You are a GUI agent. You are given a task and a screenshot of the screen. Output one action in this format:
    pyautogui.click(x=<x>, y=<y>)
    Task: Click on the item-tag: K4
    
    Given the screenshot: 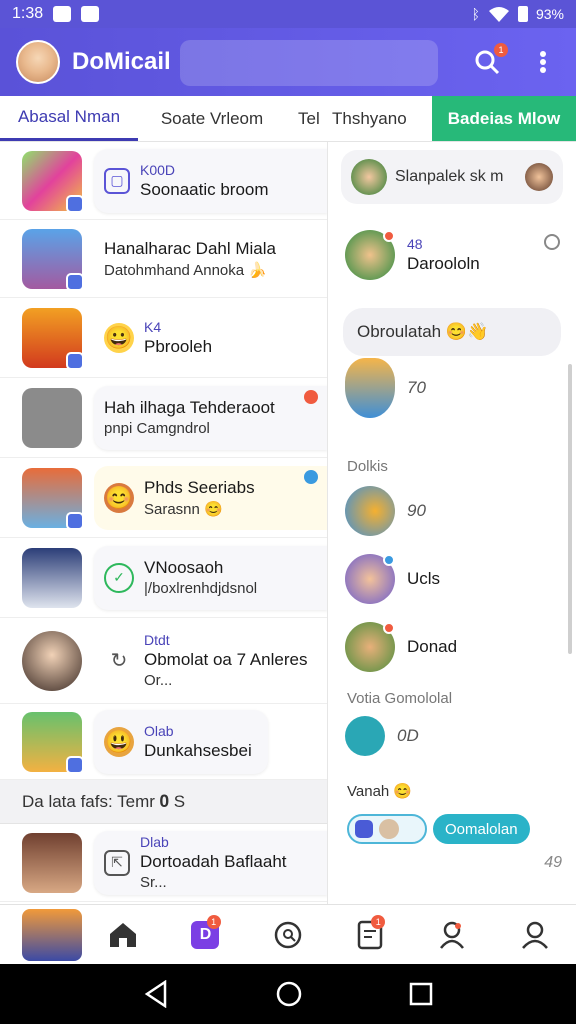 What is the action you would take?
    pyautogui.click(x=153, y=326)
    